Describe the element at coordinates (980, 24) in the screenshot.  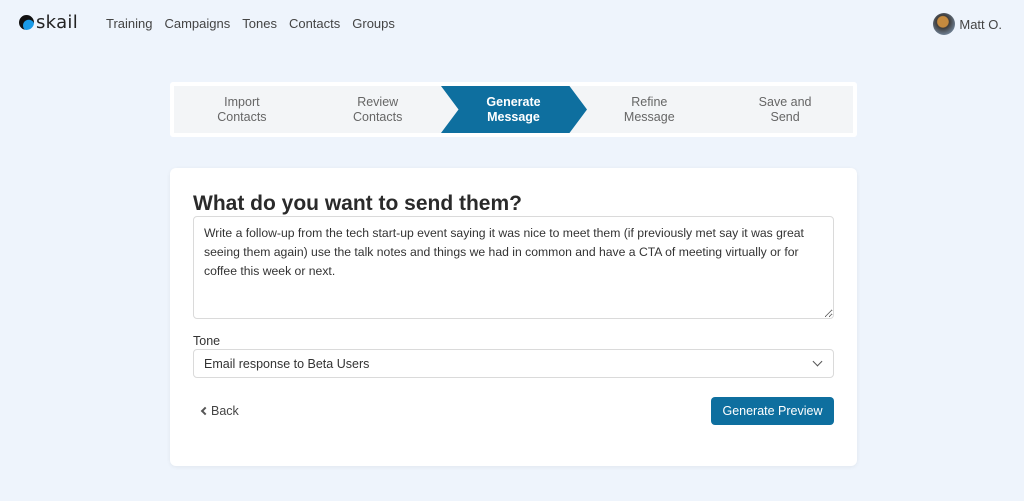
I see `user-name: Matt O.` at that location.